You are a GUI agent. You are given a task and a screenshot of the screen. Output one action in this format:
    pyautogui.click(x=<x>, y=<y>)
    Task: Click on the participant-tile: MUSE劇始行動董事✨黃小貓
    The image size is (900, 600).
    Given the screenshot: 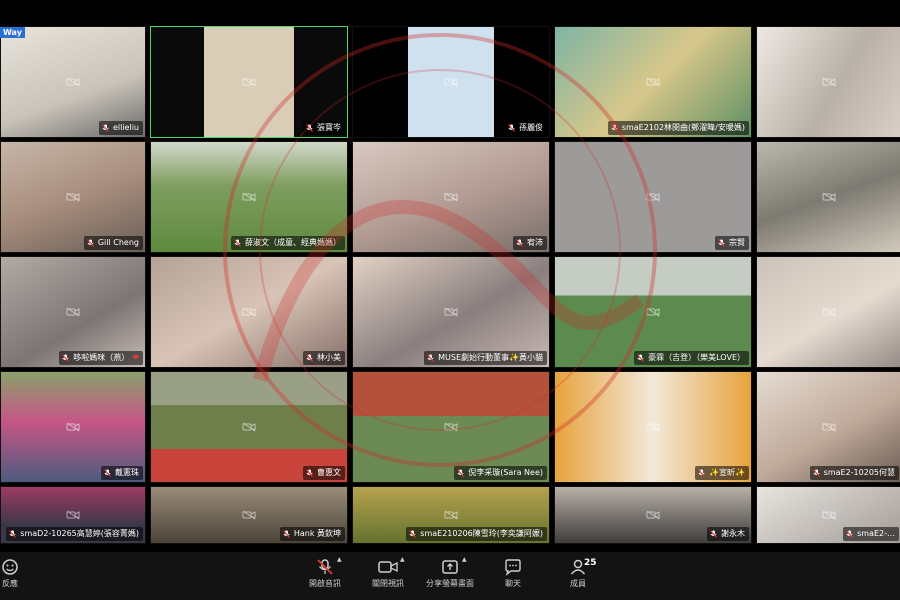 What is the action you would take?
    pyautogui.click(x=451, y=312)
    